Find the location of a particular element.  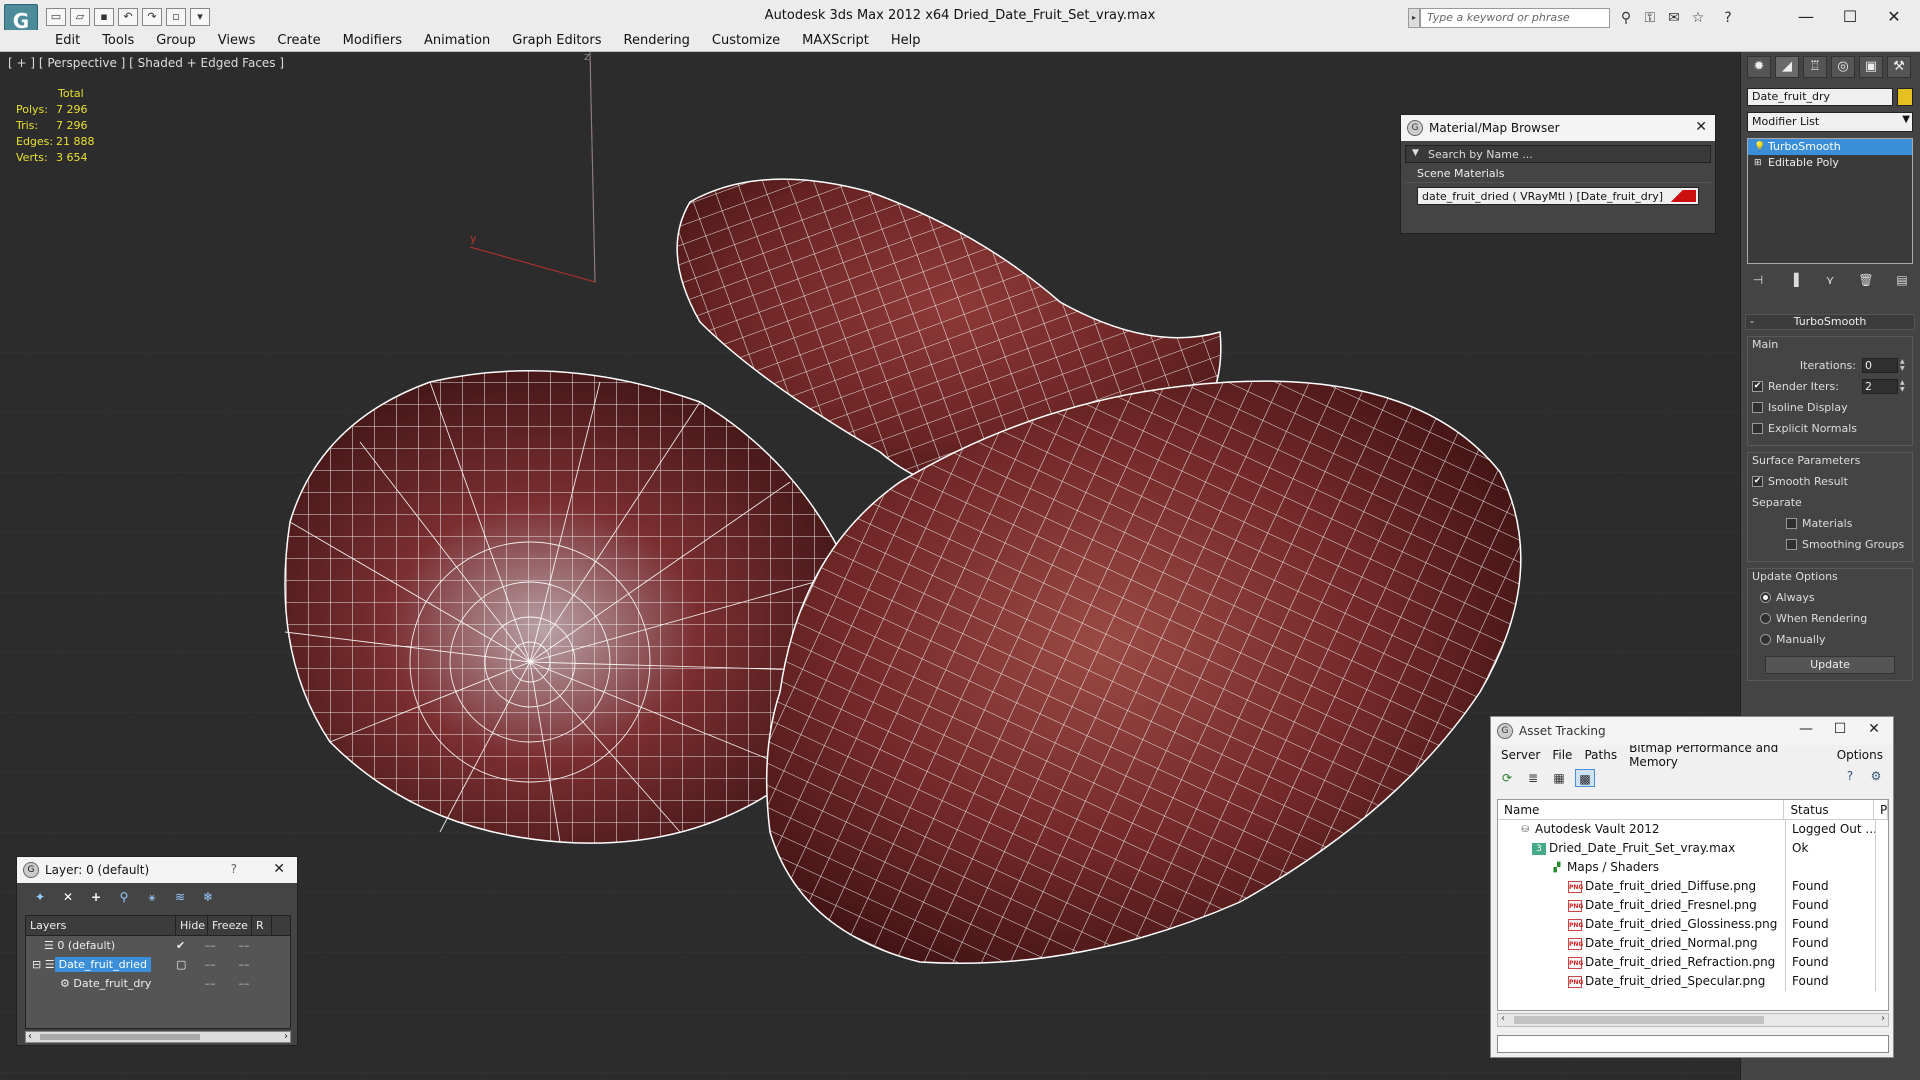

table-row: PNG Date_fruit_dried_Diffuse.png Found is located at coordinates (1693, 886).